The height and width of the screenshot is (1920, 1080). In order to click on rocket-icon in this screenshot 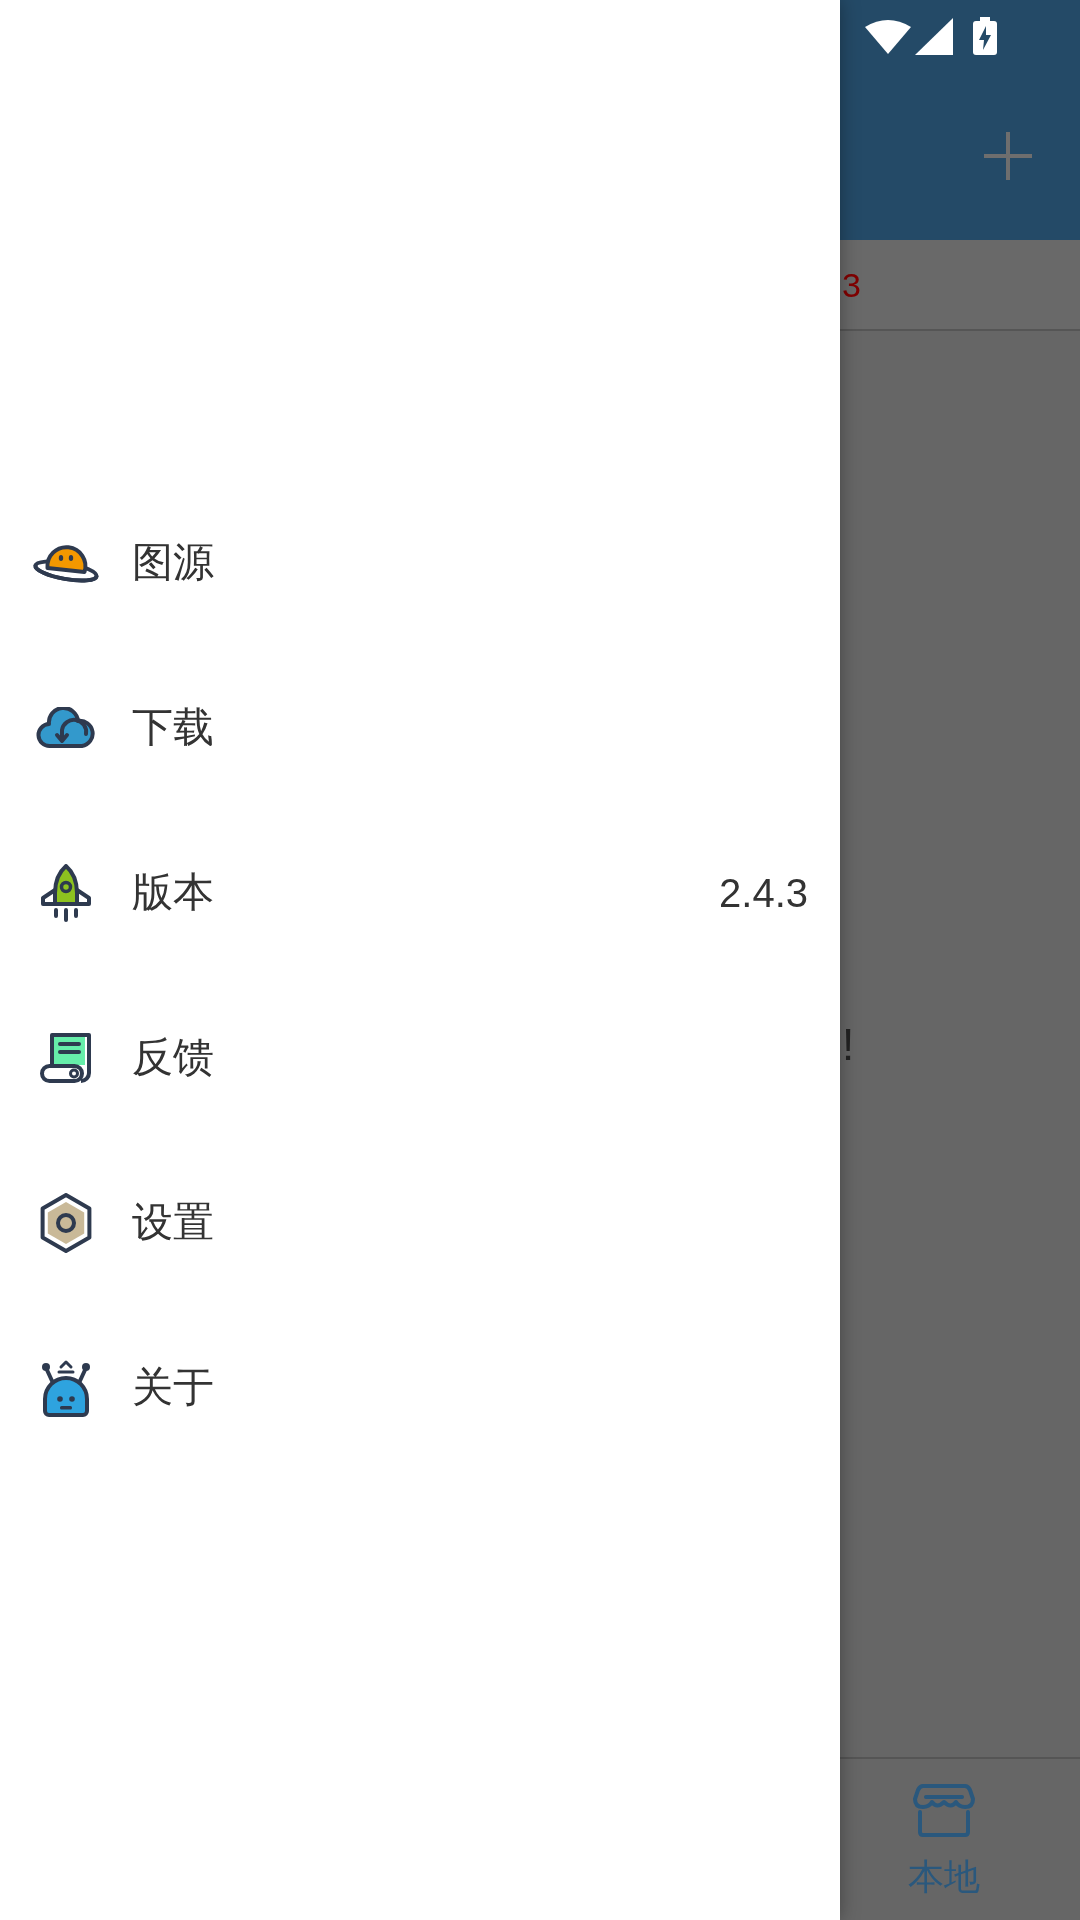, I will do `click(66, 892)`.